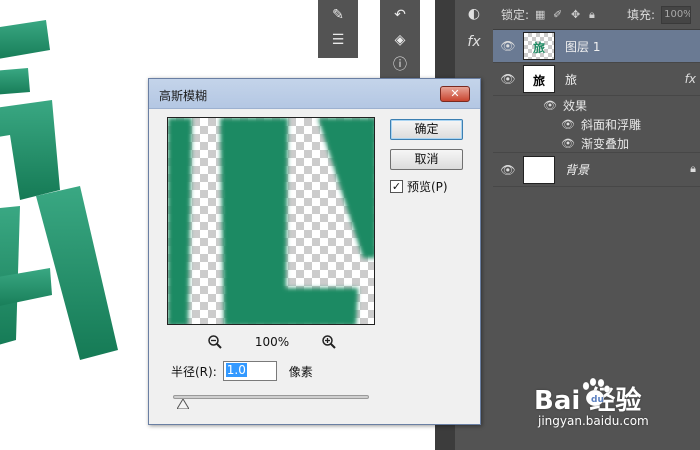 The image size is (700, 450). What do you see at coordinates (426, 129) in the screenshot?
I see `ok-button: 确定` at bounding box center [426, 129].